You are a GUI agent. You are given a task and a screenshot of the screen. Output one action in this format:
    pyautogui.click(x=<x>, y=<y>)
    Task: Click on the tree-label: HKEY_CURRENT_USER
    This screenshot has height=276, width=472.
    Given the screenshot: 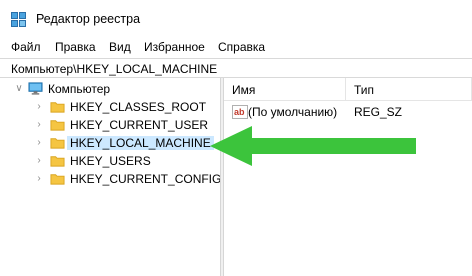 What is the action you would take?
    pyautogui.click(x=139, y=125)
    